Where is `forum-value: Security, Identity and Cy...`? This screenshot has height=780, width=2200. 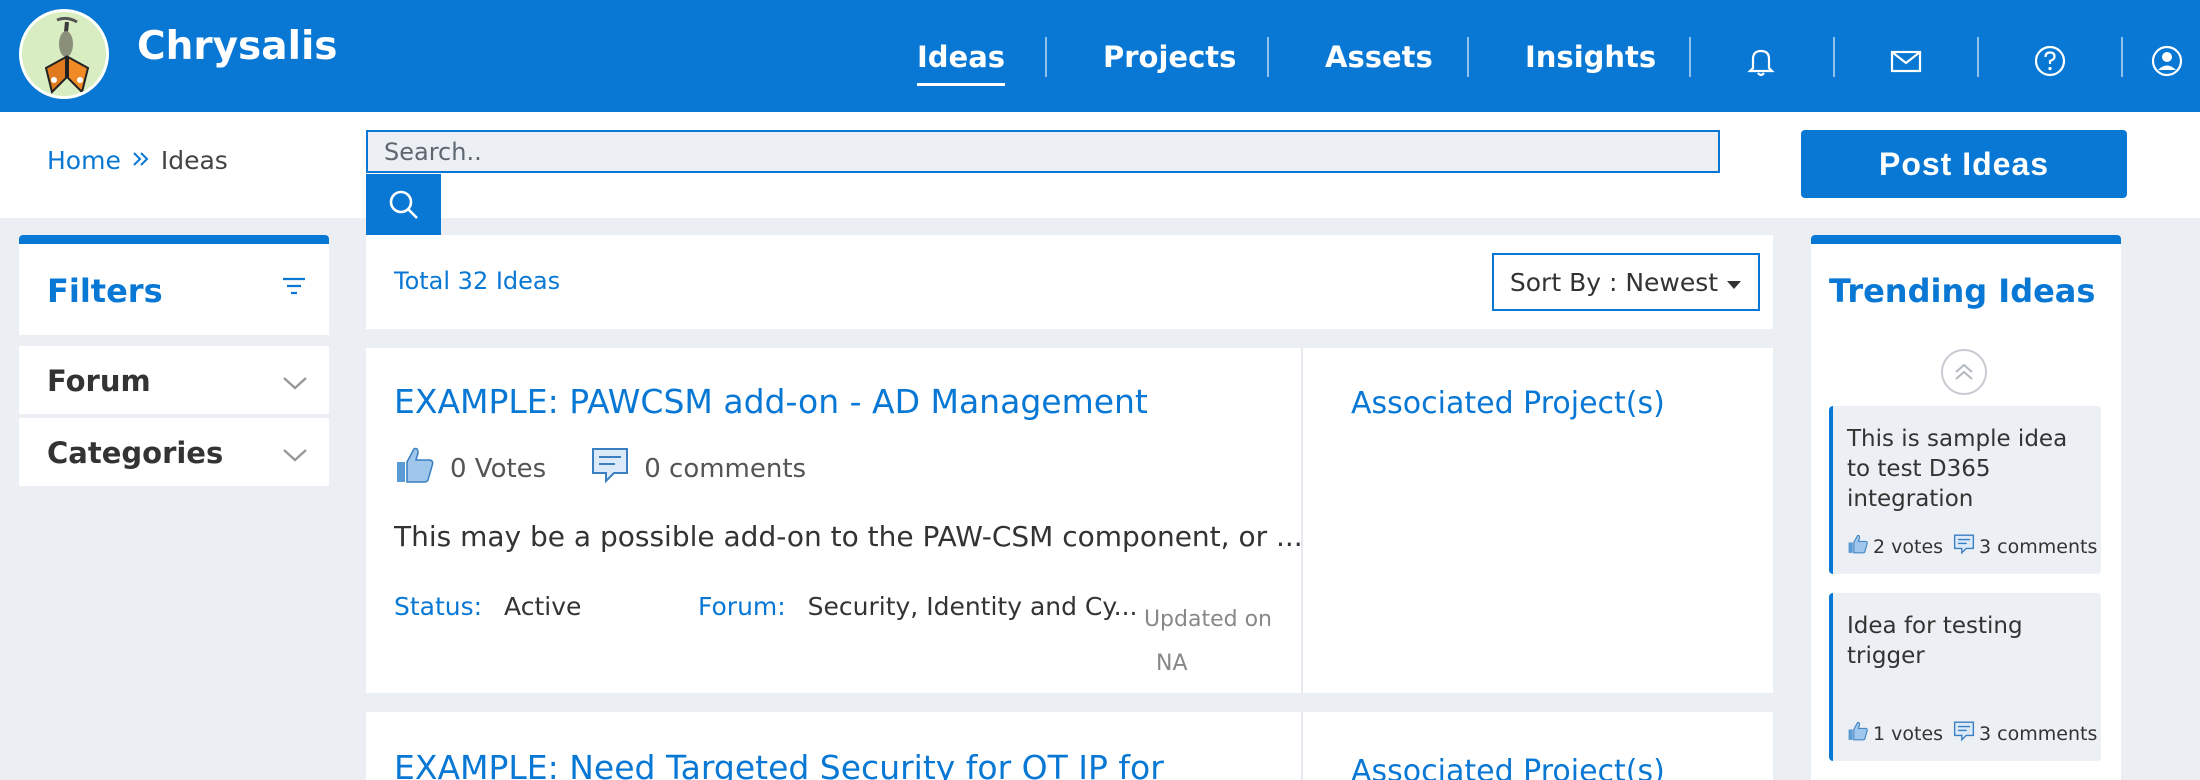 forum-value: Security, Identity and Cy... is located at coordinates (972, 606).